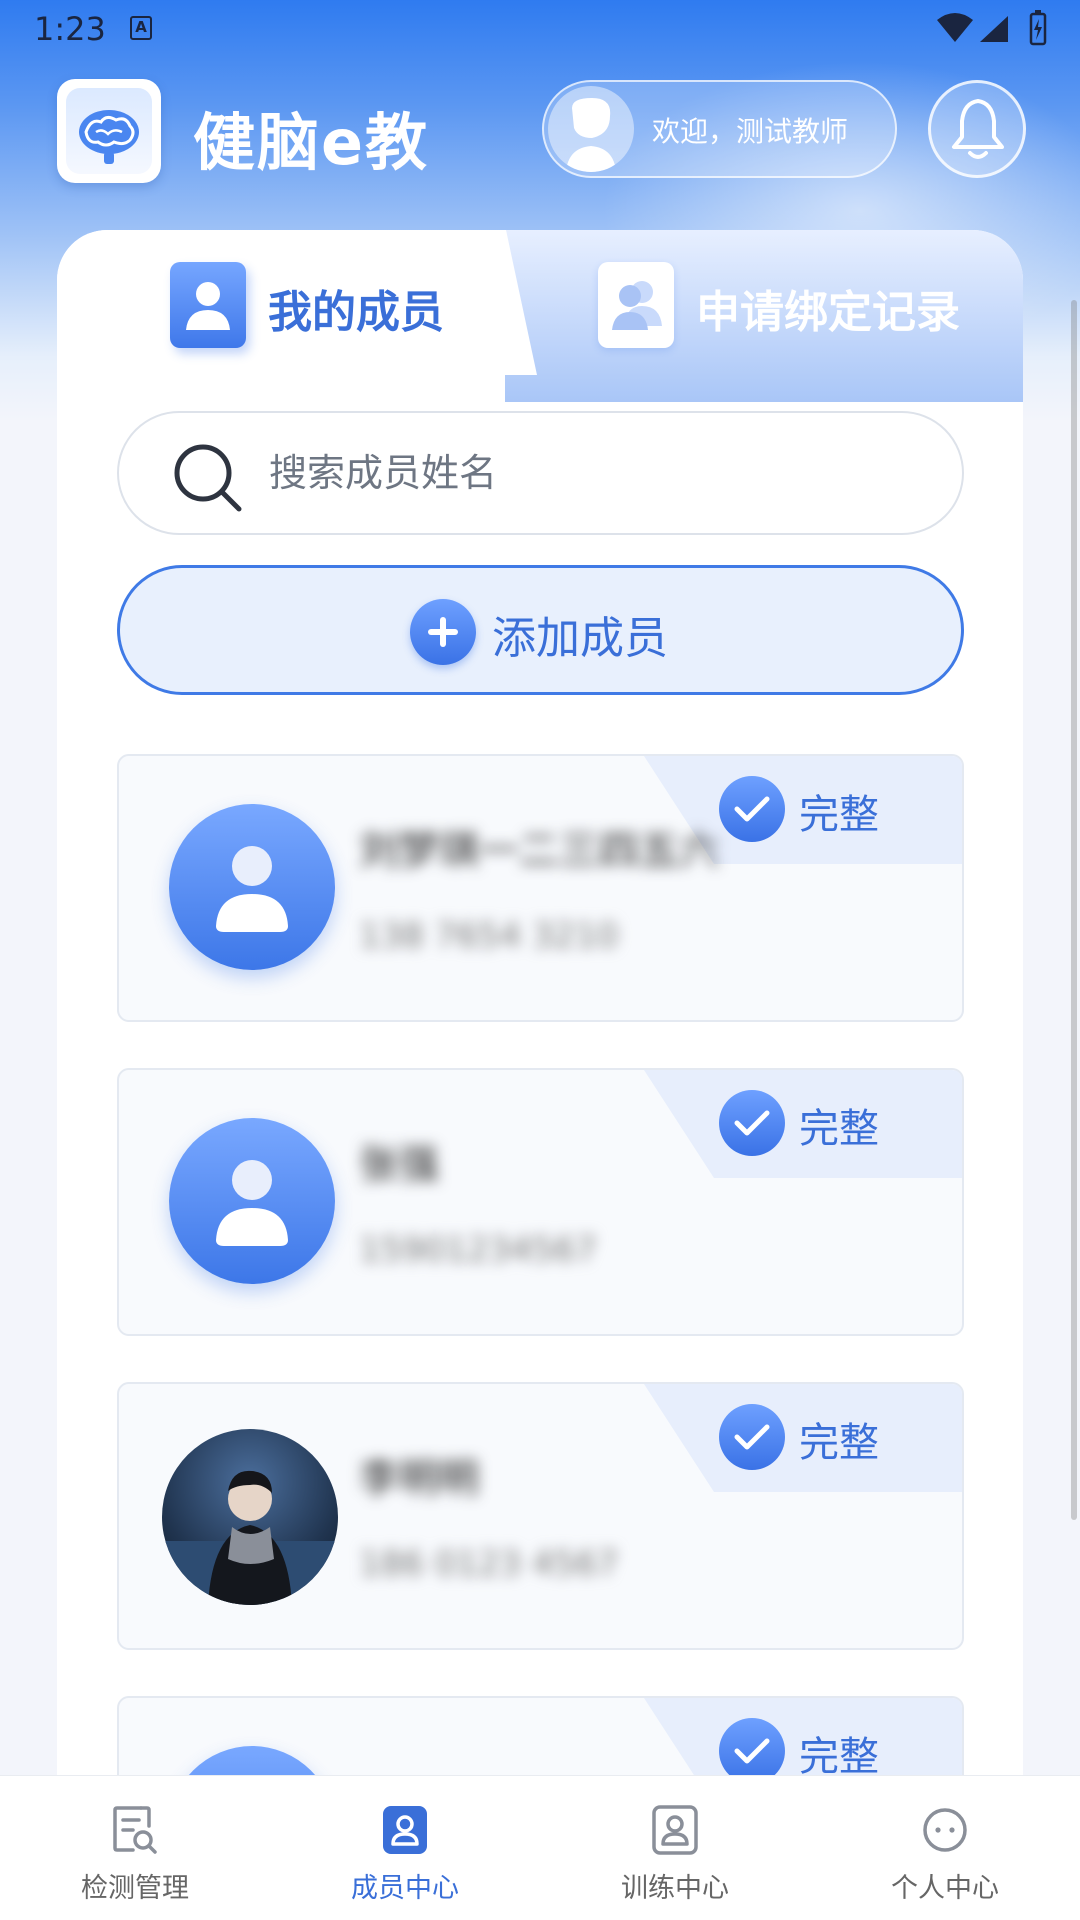  What do you see at coordinates (489, 1564) in the screenshot?
I see `member-phone: 186 0123 4567` at bounding box center [489, 1564].